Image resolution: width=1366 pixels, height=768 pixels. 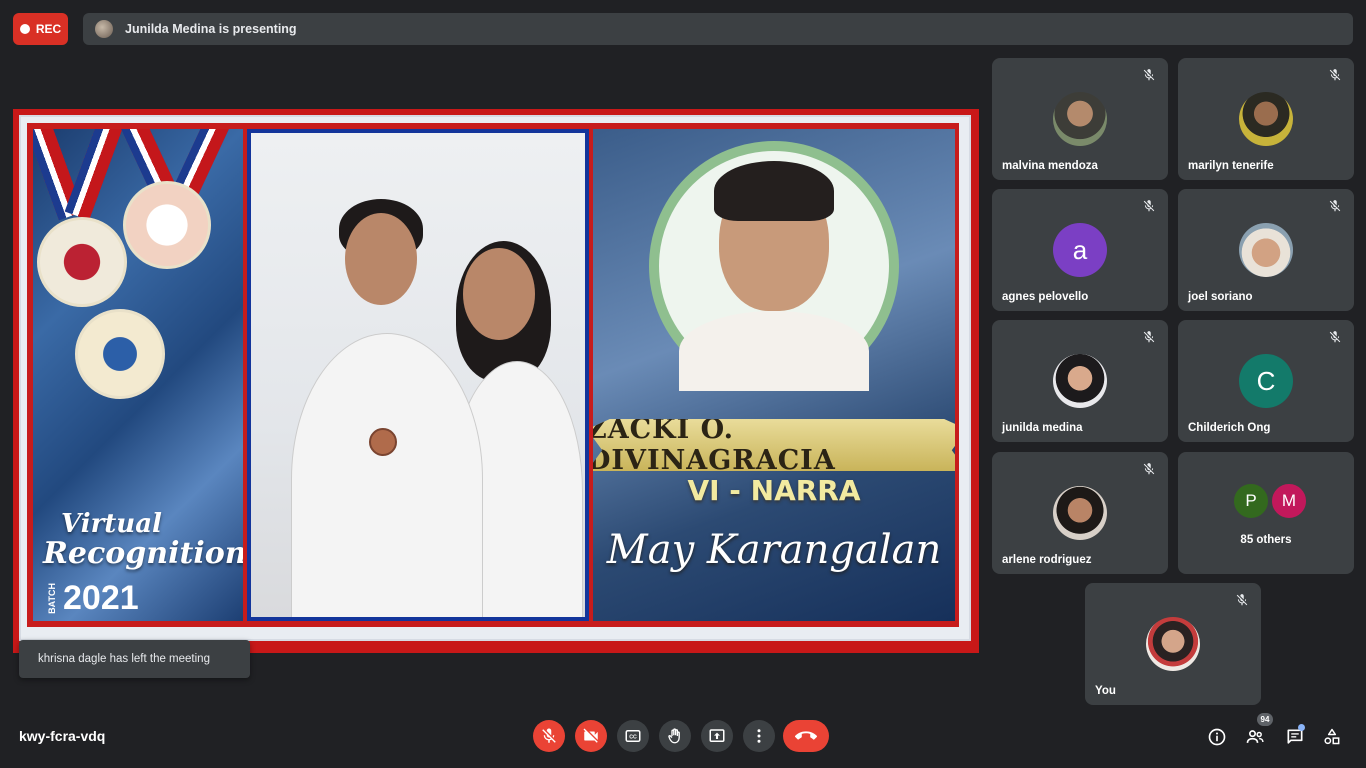 I want to click on self-avatar, so click(x=1173, y=644).